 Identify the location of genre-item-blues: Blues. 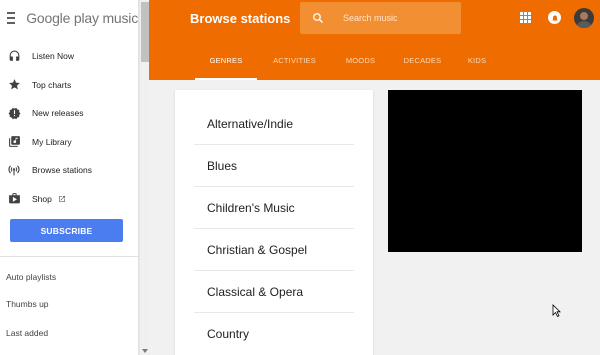
(274, 166).